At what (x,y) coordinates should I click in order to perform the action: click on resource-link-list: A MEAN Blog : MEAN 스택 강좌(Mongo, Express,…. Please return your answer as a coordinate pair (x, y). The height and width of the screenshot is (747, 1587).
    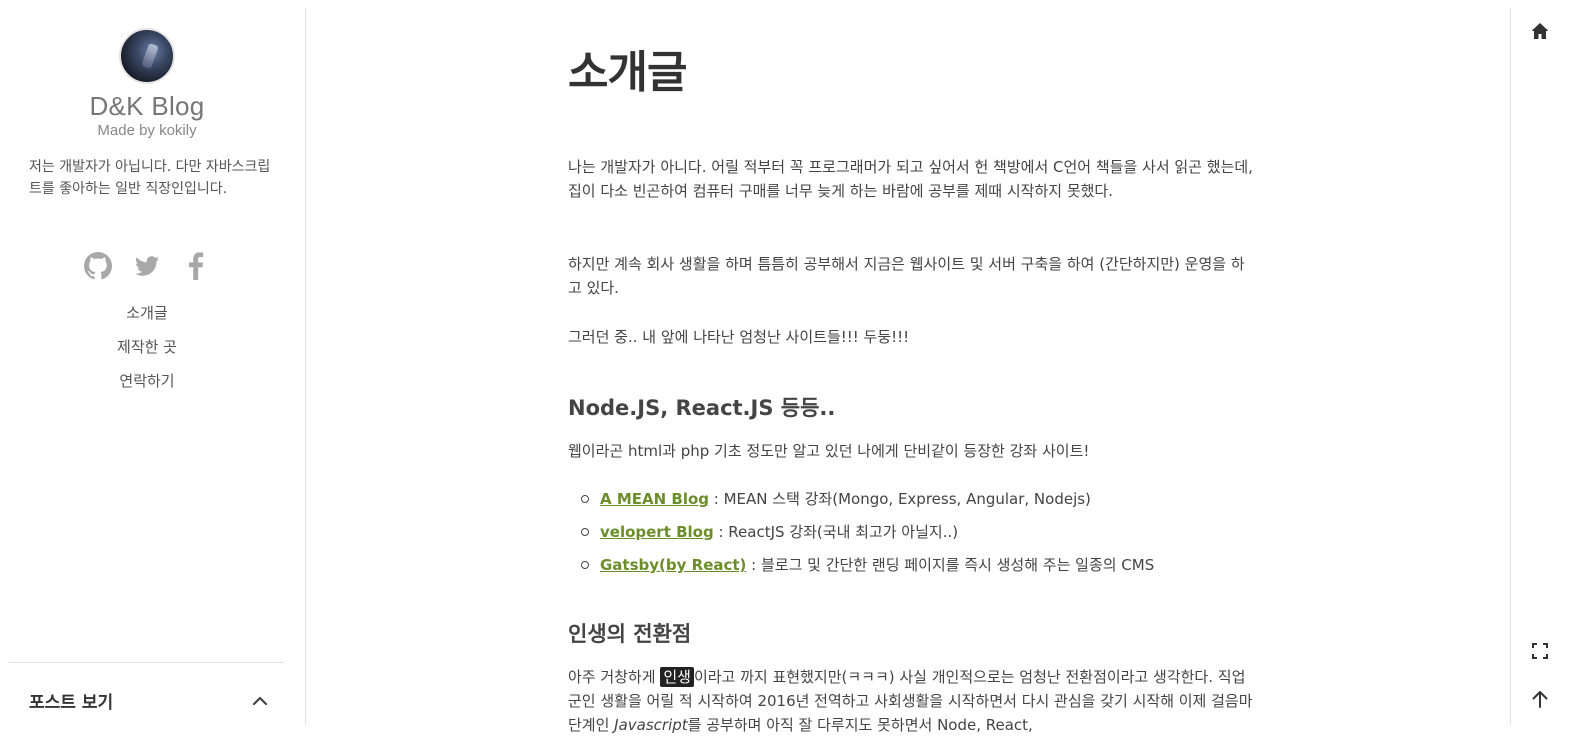
    Looking at the image, I should click on (861, 535).